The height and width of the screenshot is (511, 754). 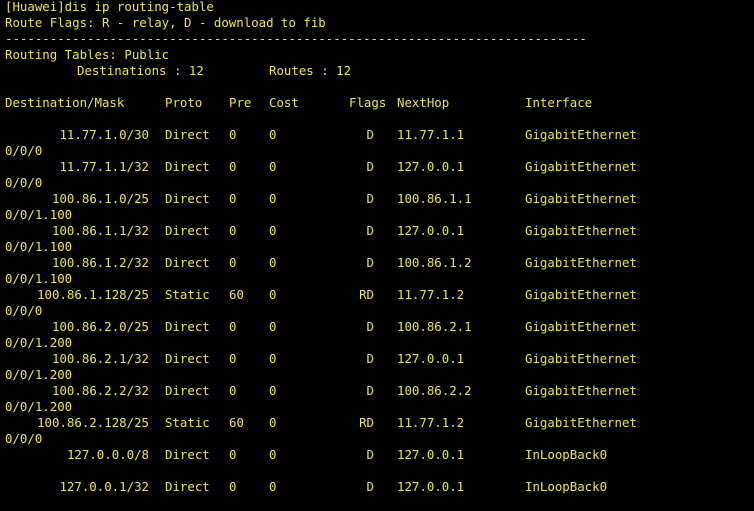 What do you see at coordinates (100, 262) in the screenshot?
I see `route-destination: 100.86.1.2/32` at bounding box center [100, 262].